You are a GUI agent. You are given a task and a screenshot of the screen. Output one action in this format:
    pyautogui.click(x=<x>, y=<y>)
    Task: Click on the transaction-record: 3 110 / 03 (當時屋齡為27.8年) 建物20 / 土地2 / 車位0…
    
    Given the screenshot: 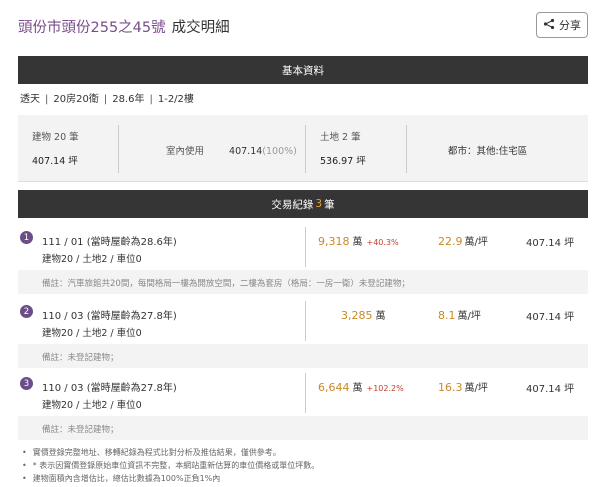 What is the action you would take?
    pyautogui.click(x=303, y=406)
    